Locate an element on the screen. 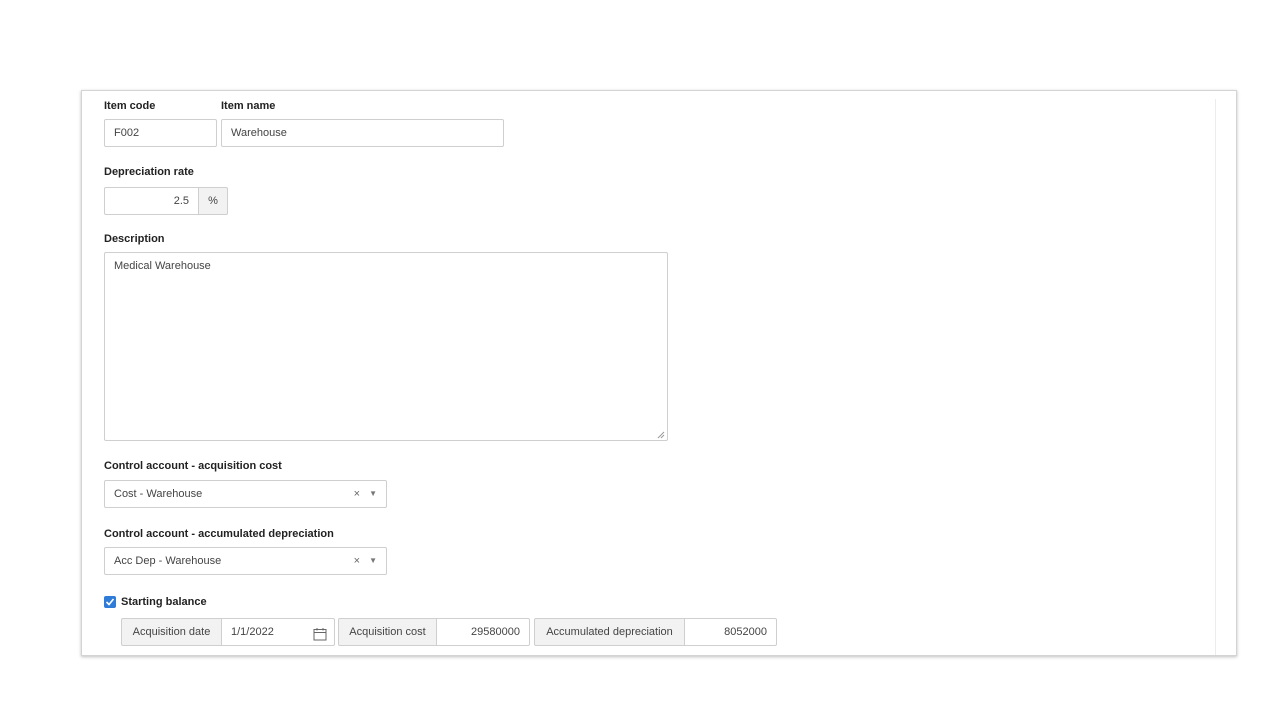 Image resolution: width=1280 pixels, height=720 pixels. accumulated-depreciation-addon: Accumulated depreciation is located at coordinates (609, 632).